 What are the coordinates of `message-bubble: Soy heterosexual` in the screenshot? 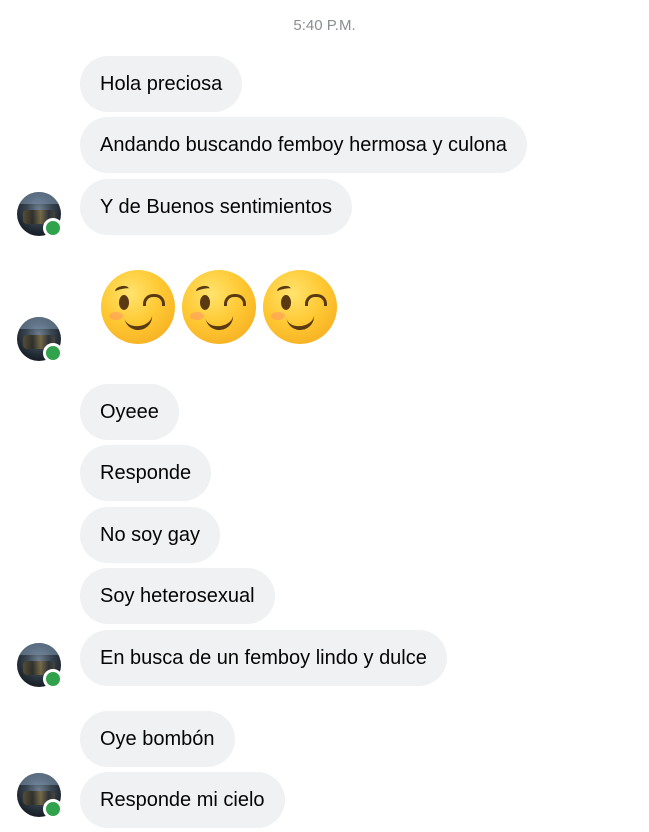 It's located at (177, 596).